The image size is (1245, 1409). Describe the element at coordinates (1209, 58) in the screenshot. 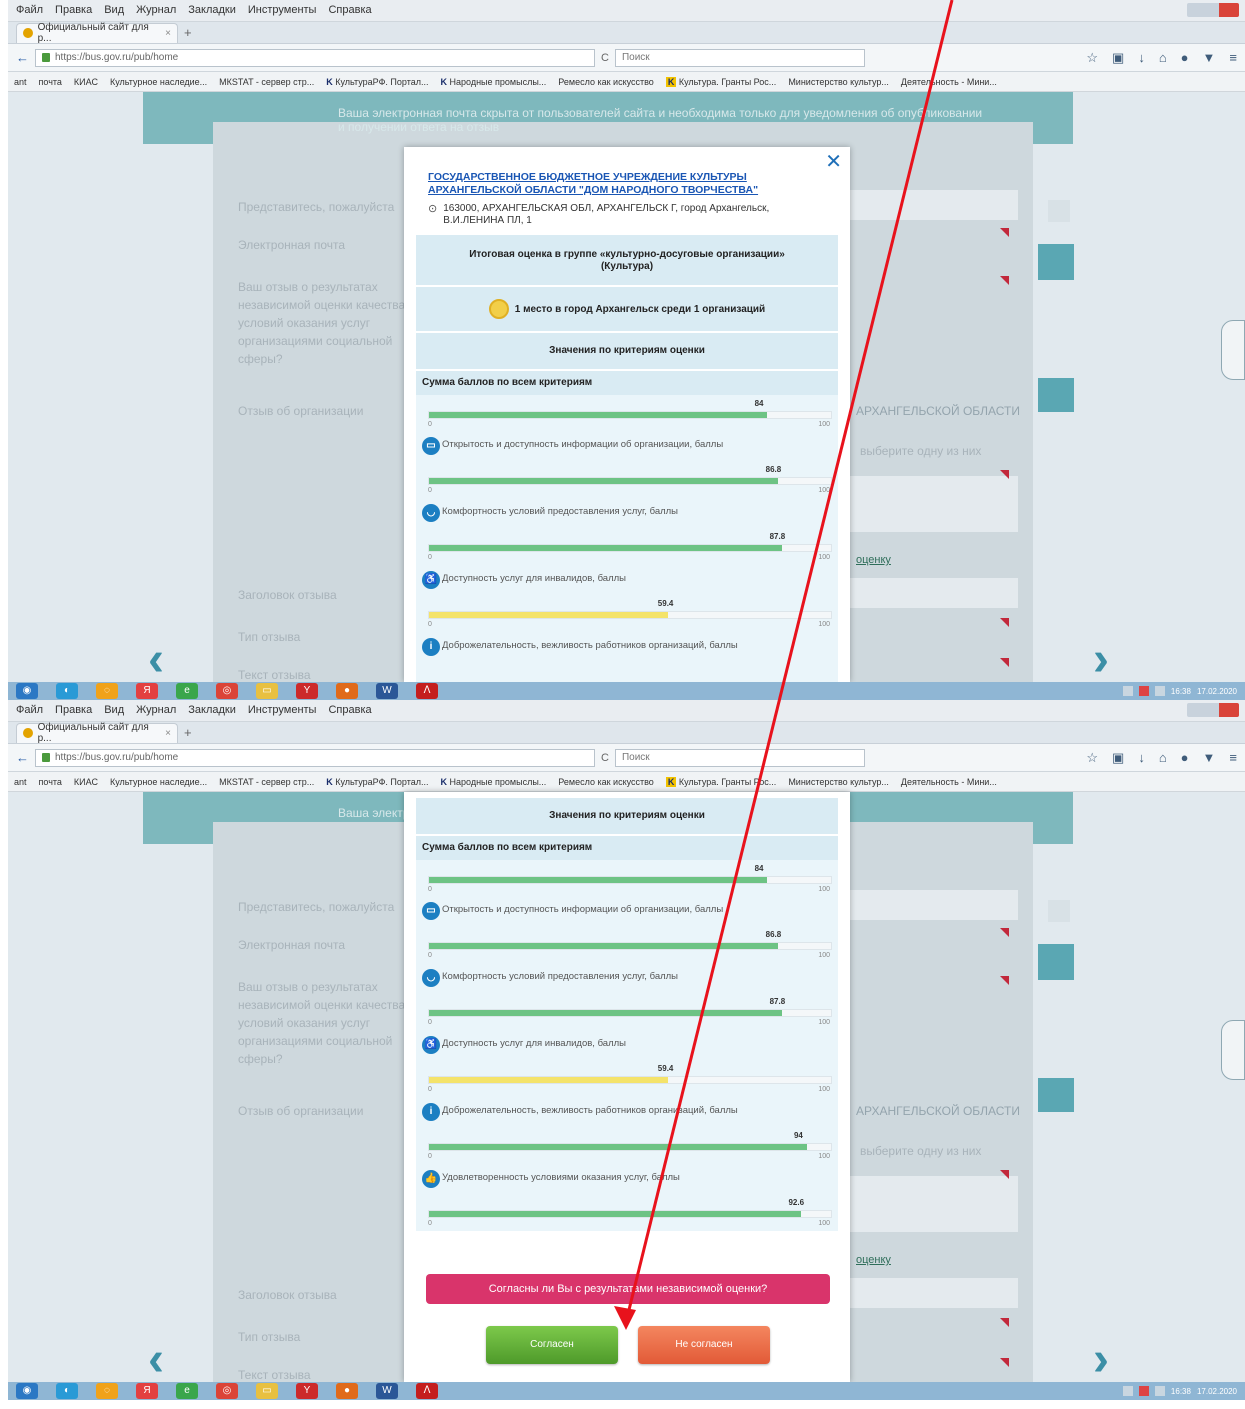

I see `pocket-icon: ▼` at that location.